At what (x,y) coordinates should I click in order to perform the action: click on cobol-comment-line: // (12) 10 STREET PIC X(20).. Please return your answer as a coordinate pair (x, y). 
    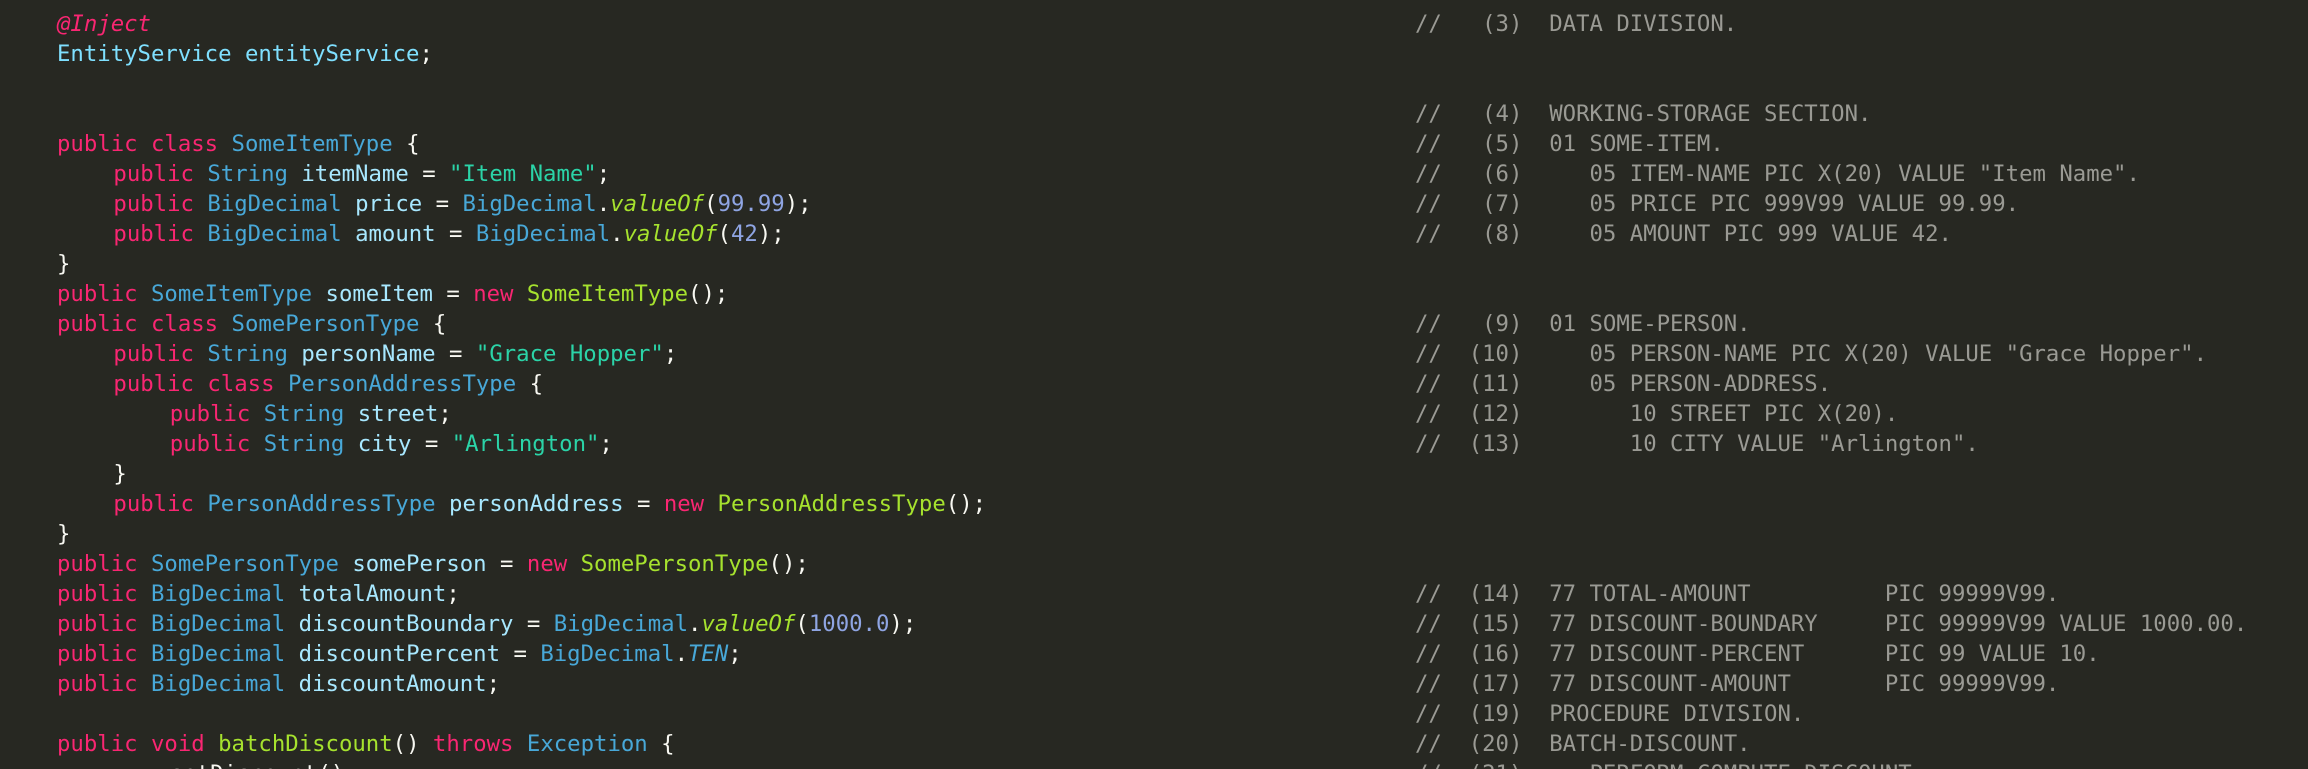
    Looking at the image, I should click on (1657, 414).